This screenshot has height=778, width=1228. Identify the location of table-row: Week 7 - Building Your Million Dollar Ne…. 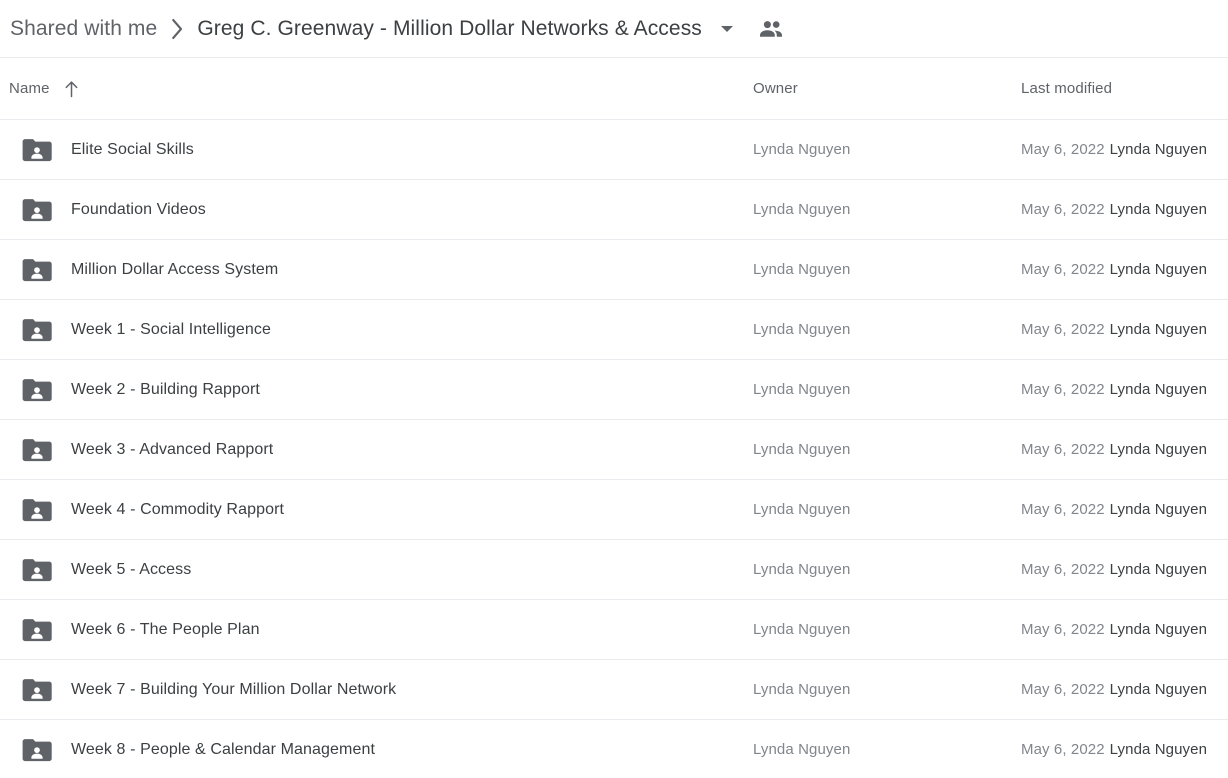
(614, 690).